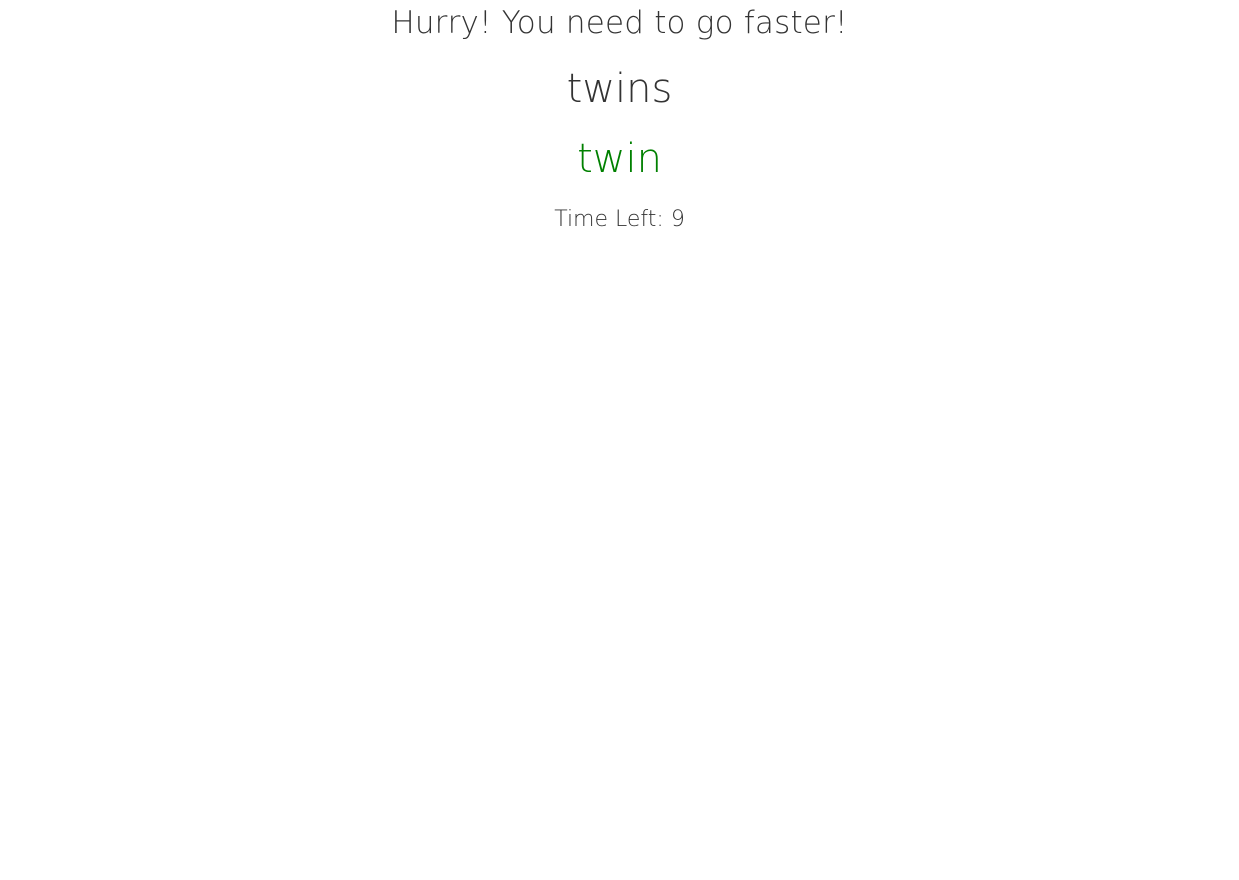 The width and height of the screenshot is (1239, 880). What do you see at coordinates (619, 89) in the screenshot?
I see `target-word: twins` at bounding box center [619, 89].